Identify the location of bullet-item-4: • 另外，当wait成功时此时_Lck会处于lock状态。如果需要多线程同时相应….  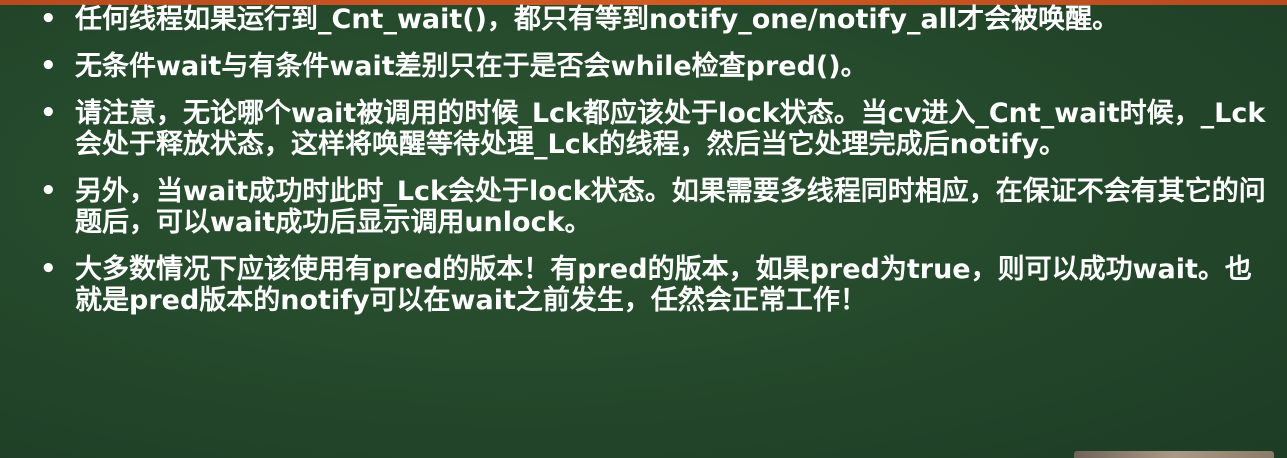
(643, 207).